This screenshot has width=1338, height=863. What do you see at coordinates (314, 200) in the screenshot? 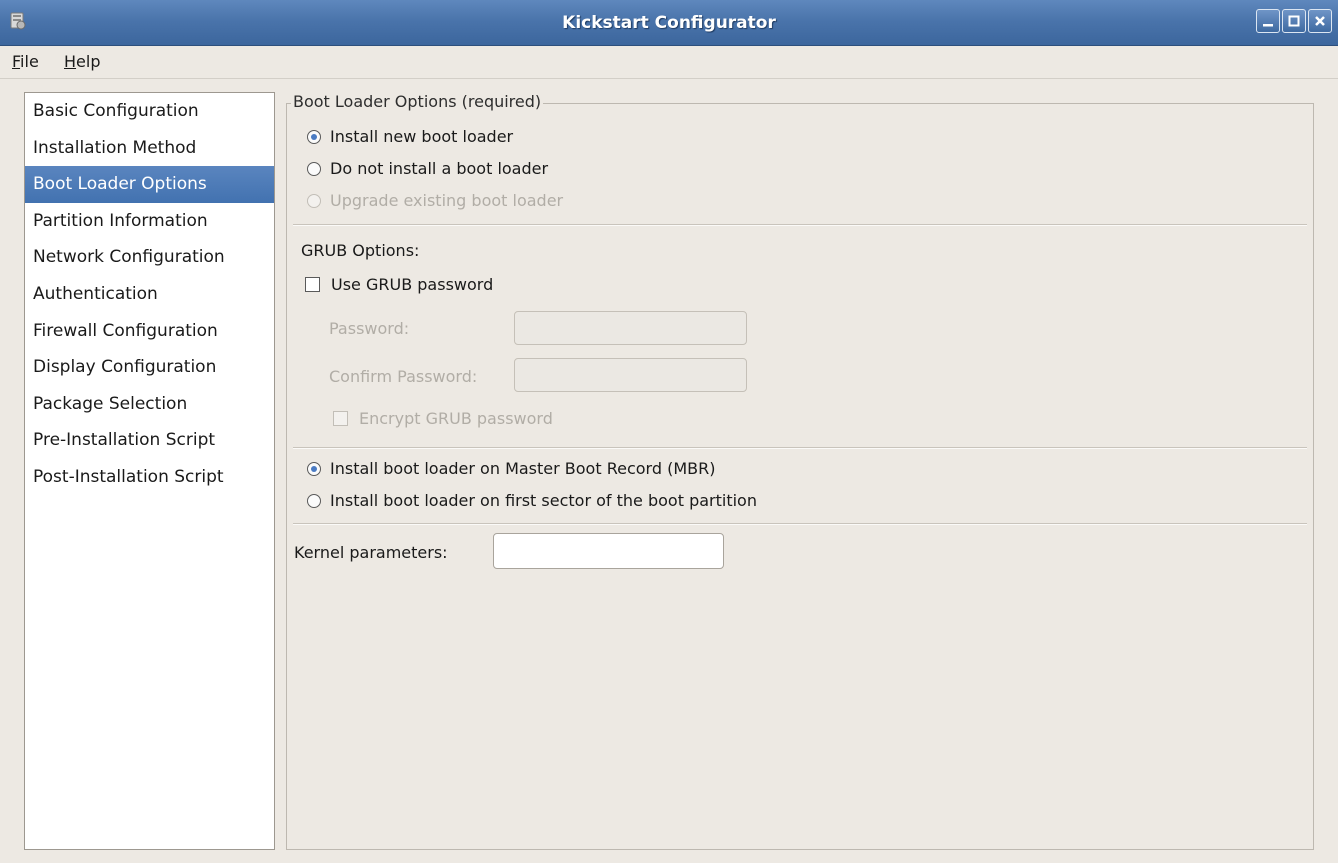
I see `radio-indicator-disabled` at bounding box center [314, 200].